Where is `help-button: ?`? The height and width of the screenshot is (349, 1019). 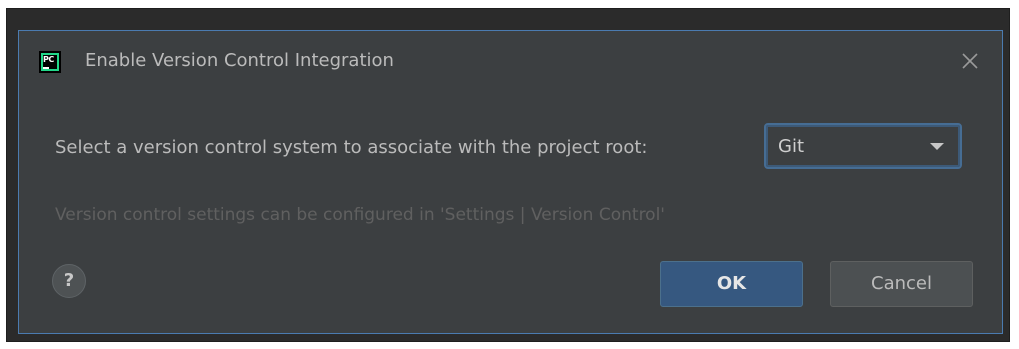
help-button: ? is located at coordinates (69, 281).